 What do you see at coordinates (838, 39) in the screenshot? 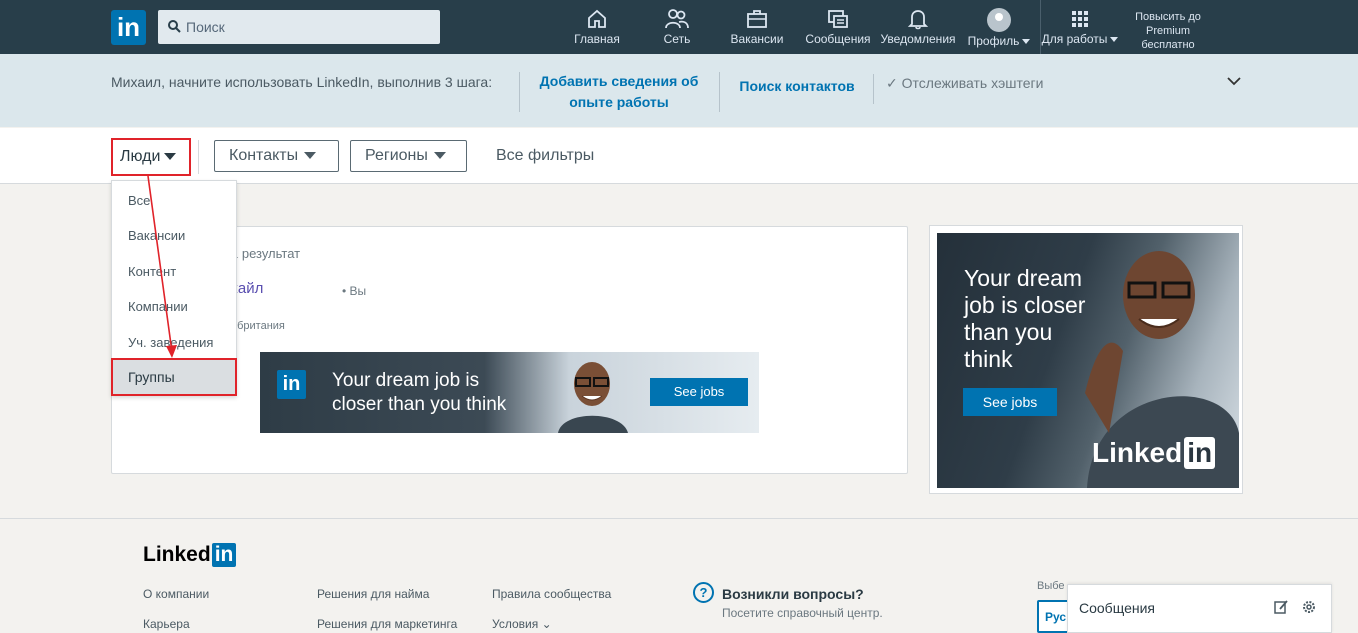
I see `nav-messaging-label: Сообщения` at bounding box center [838, 39].